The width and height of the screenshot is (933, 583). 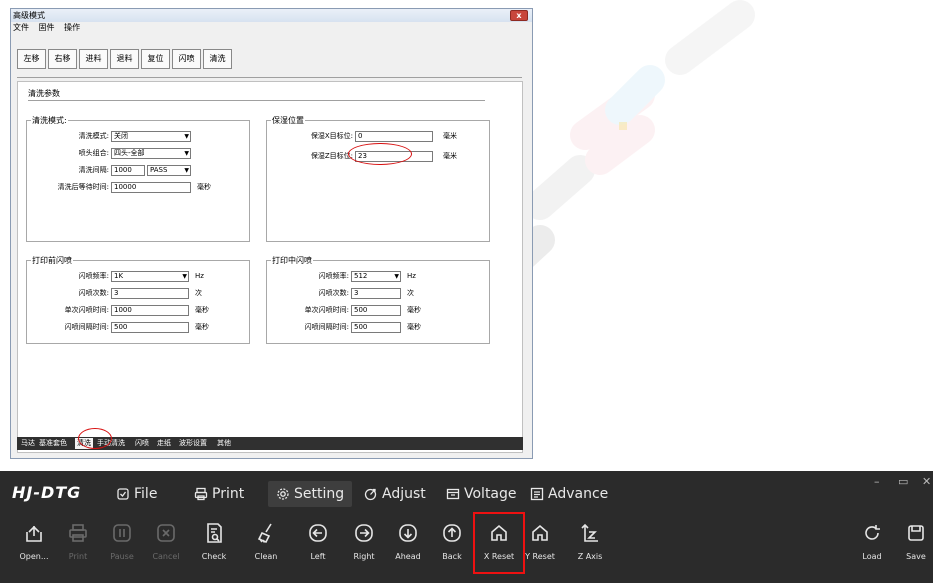 I want to click on menu-voltage-main: Voltage, so click(x=481, y=494).